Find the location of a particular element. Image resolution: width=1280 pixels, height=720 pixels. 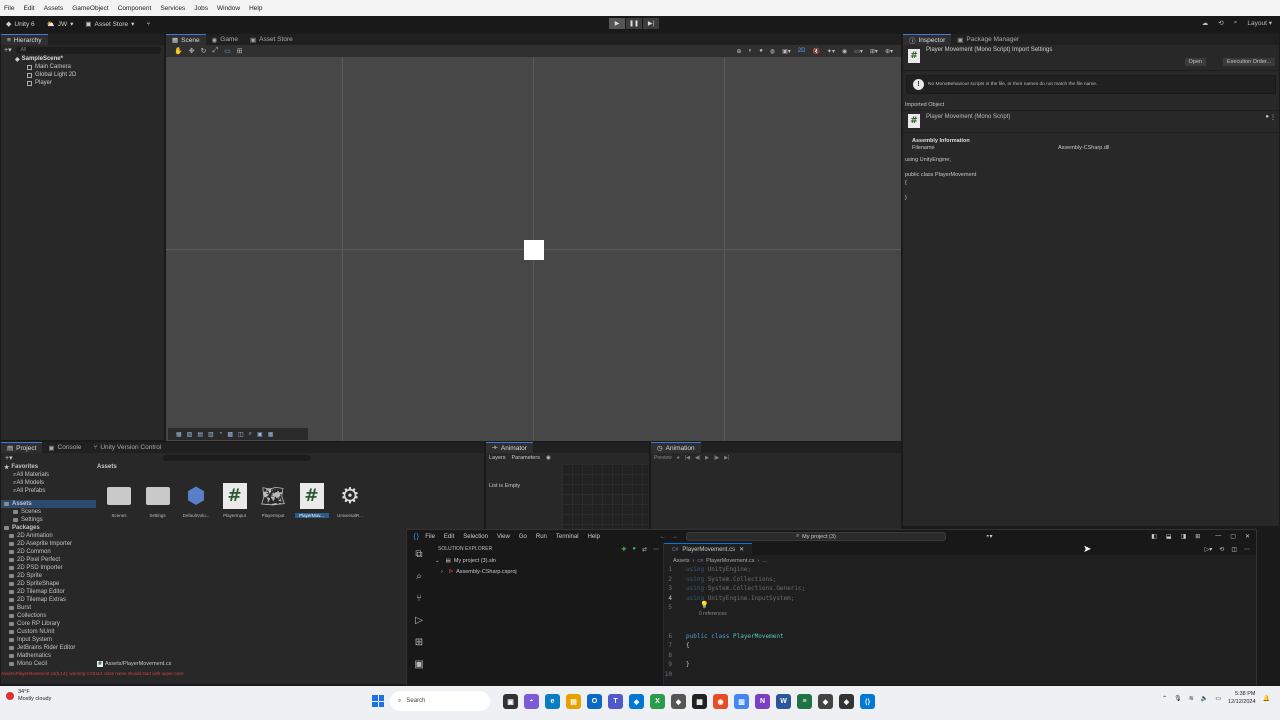

code-line: 2 using System.Collections; is located at coordinates (960, 581).